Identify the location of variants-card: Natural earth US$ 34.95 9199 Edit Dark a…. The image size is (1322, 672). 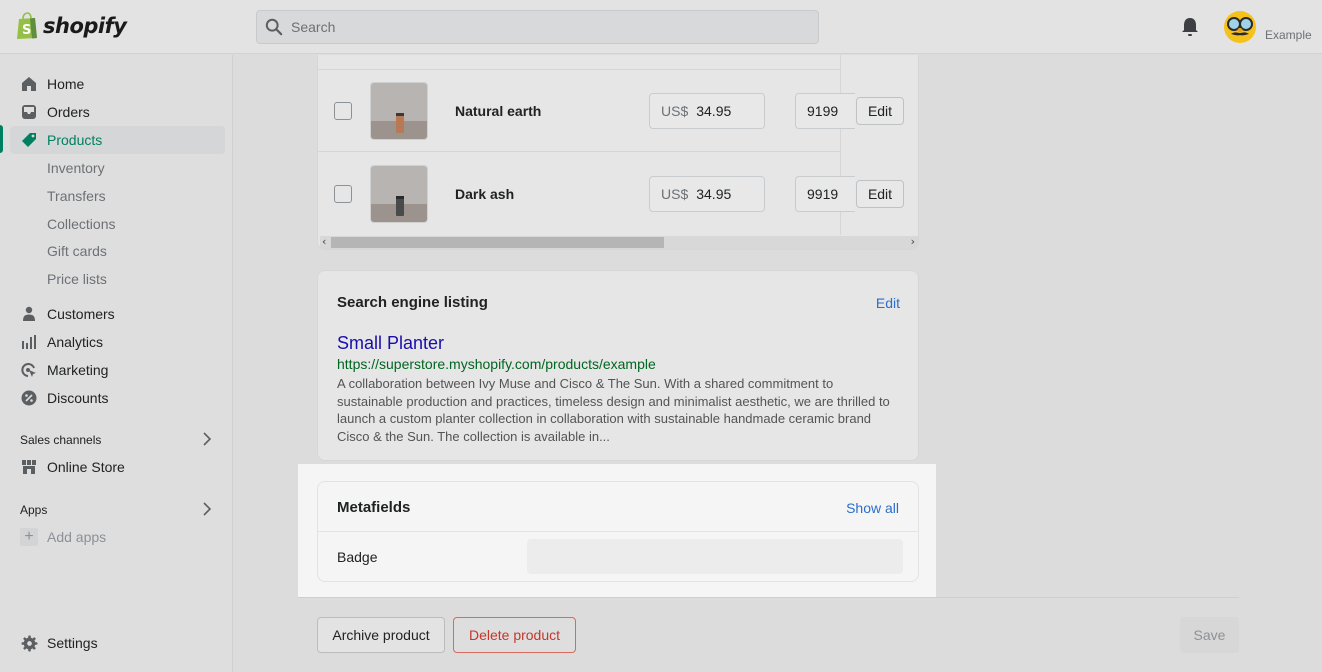
(618, 152).